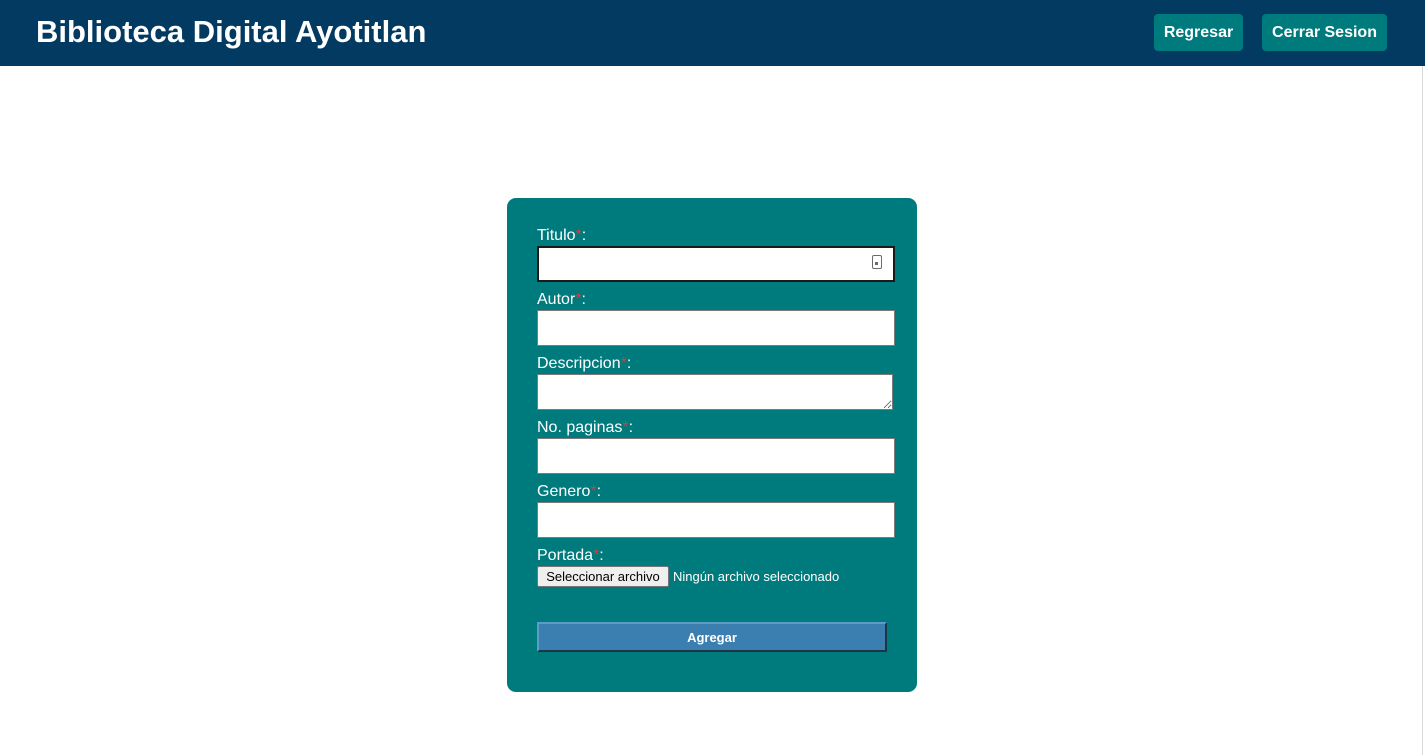 The width and height of the screenshot is (1425, 755). I want to click on genero-label: Genero*:, so click(569, 491).